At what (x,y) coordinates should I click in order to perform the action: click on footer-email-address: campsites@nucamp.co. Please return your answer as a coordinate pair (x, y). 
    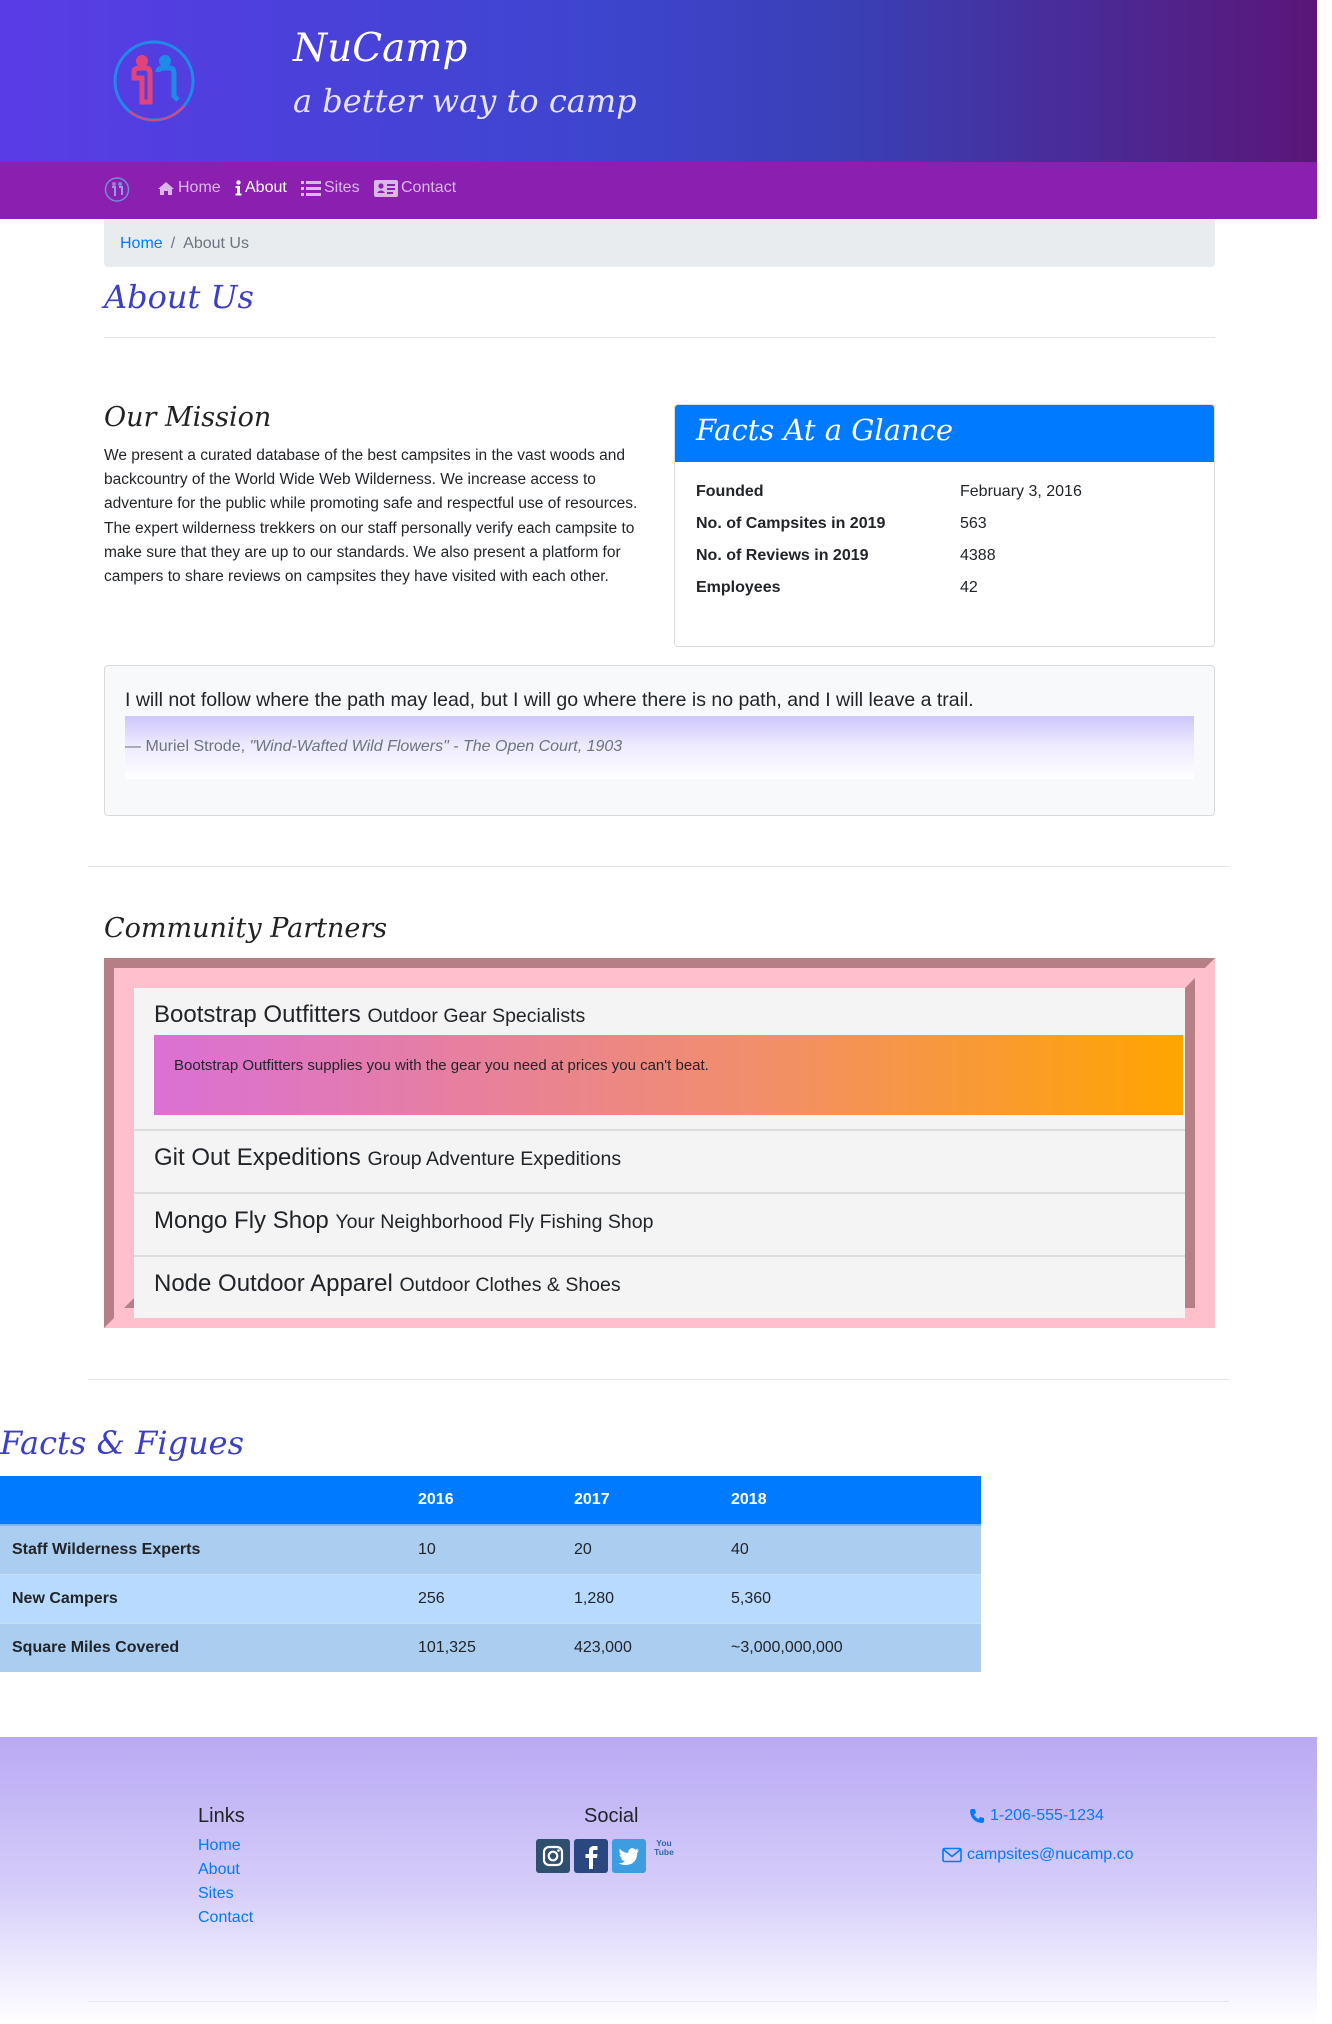
    Looking at the image, I should click on (1050, 1854).